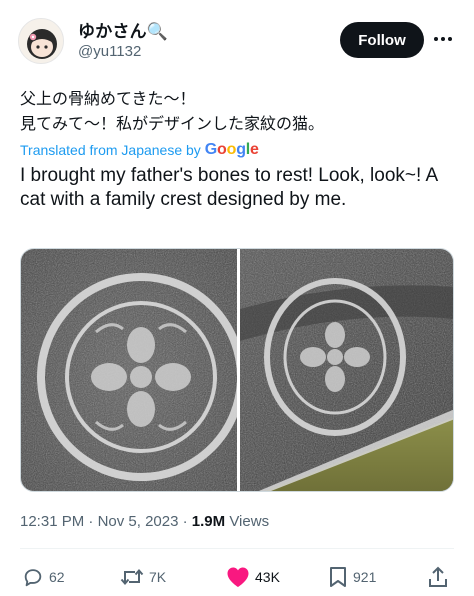  I want to click on heart-icon, so click(238, 577).